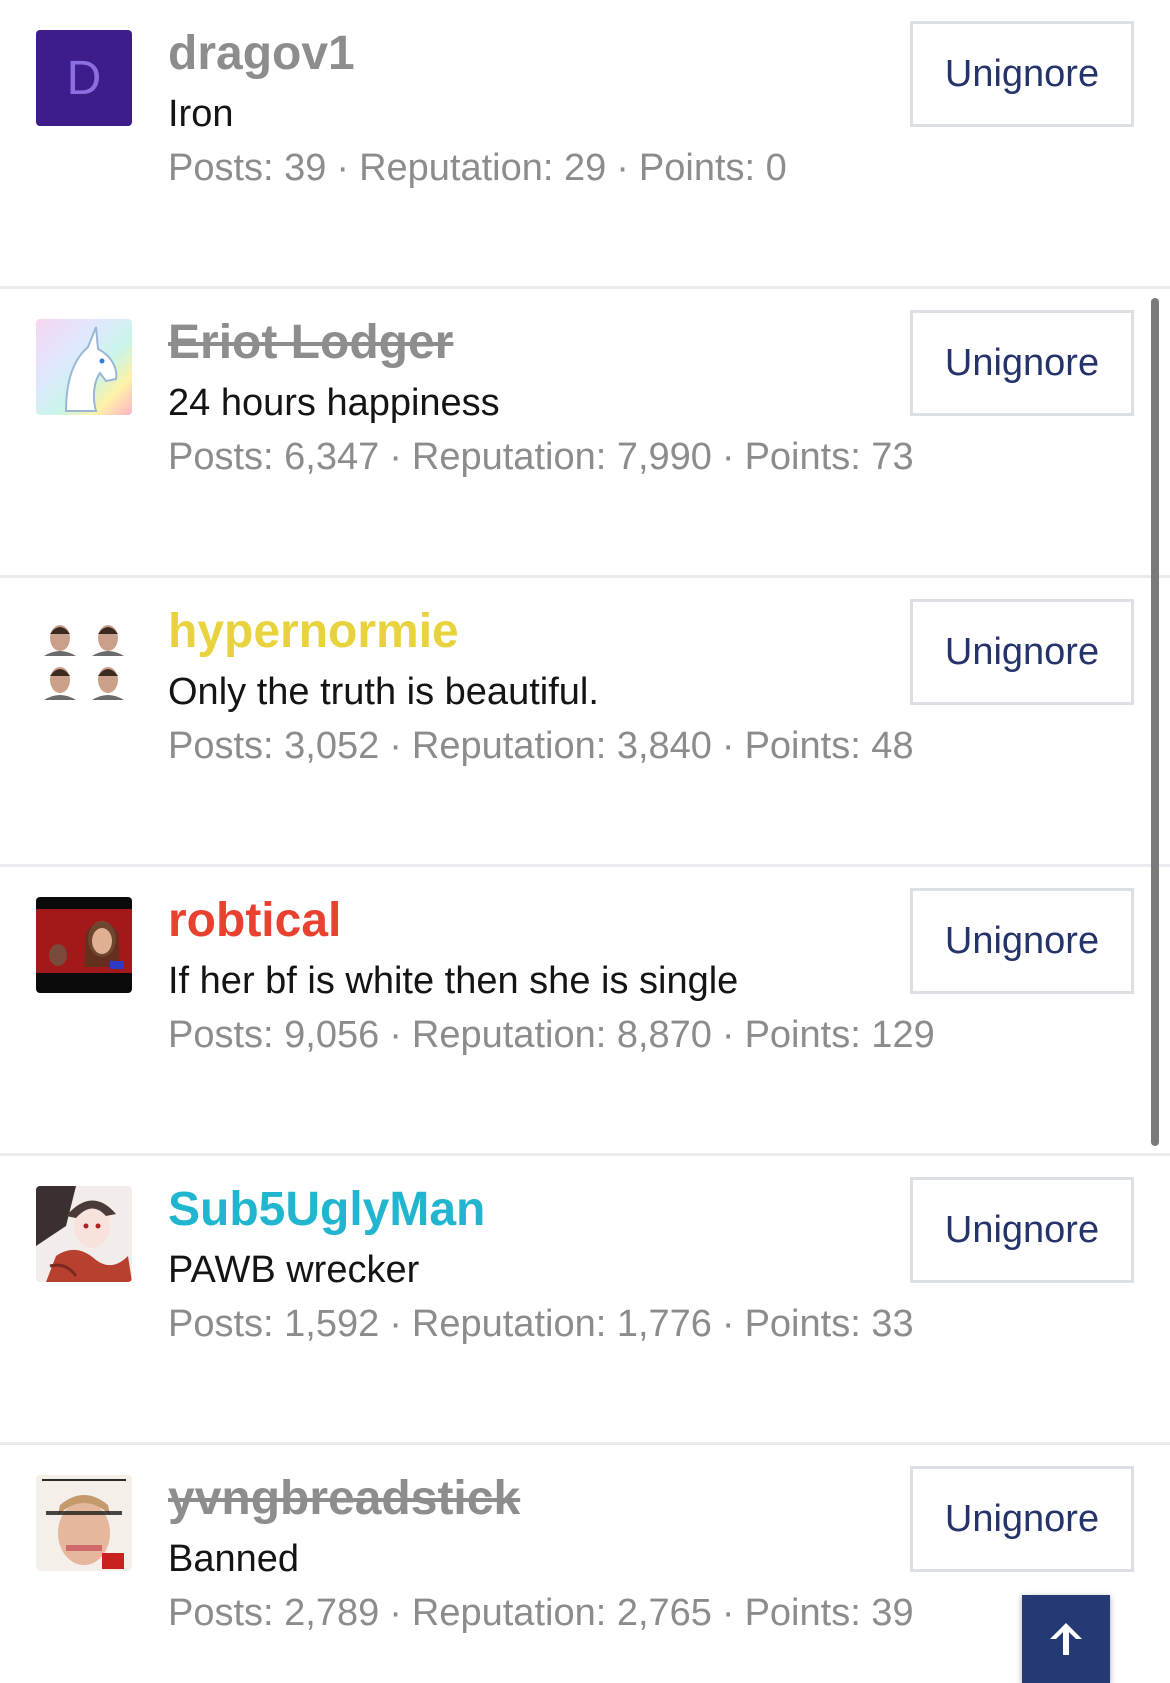  What do you see at coordinates (561, 1035) in the screenshot?
I see `reputation-count: Reputation: 8,870` at bounding box center [561, 1035].